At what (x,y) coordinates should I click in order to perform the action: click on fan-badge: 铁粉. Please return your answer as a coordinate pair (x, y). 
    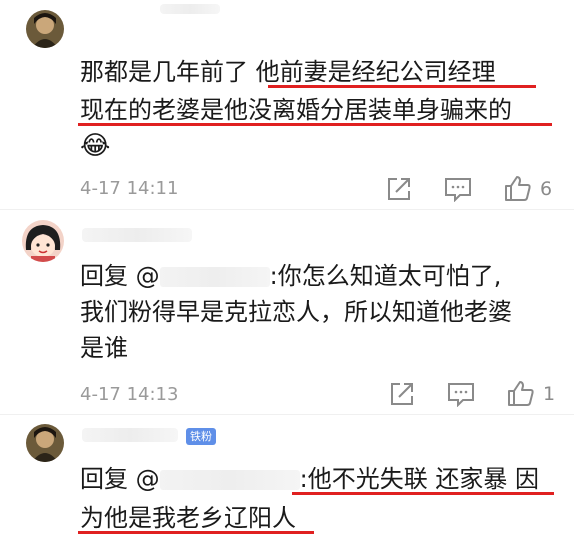
    Looking at the image, I should click on (201, 436).